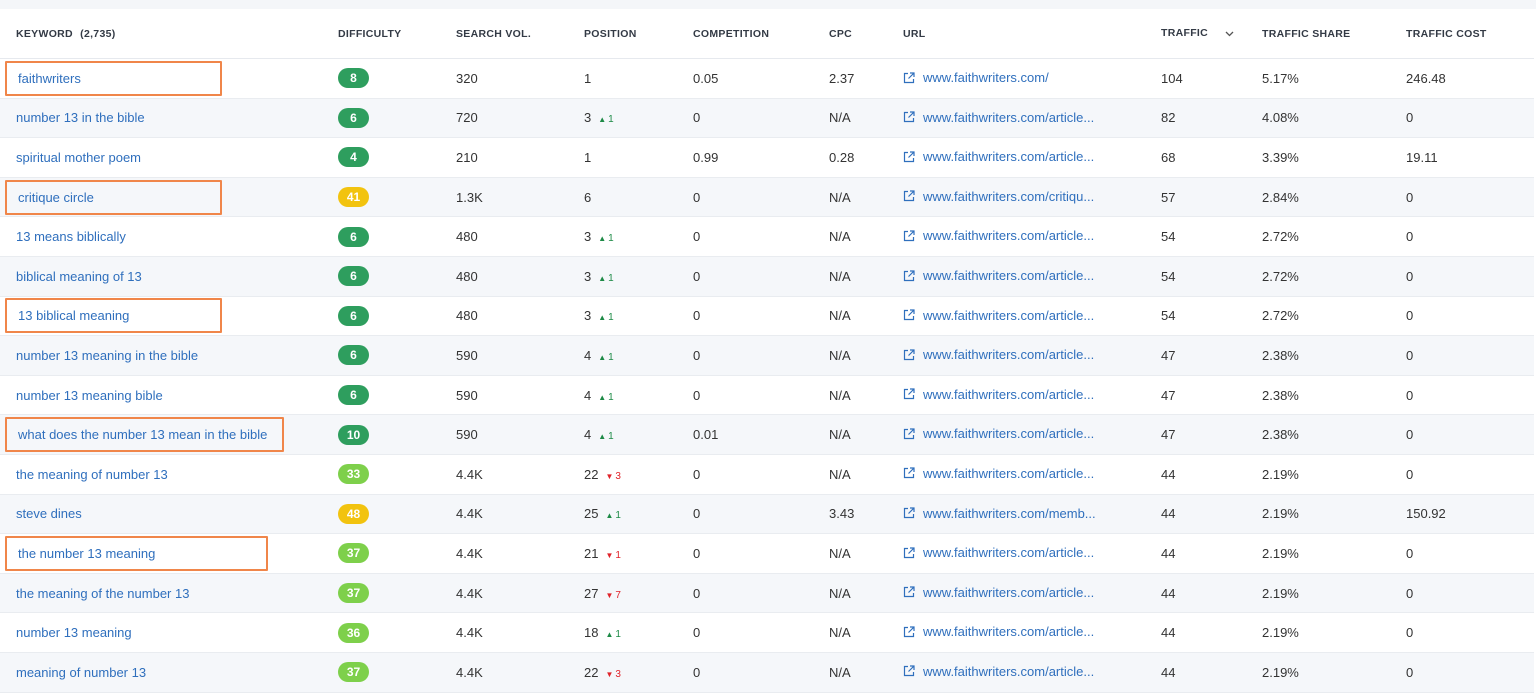 This screenshot has width=1536, height=697. I want to click on col-header-competition: COMPETITION, so click(761, 34).